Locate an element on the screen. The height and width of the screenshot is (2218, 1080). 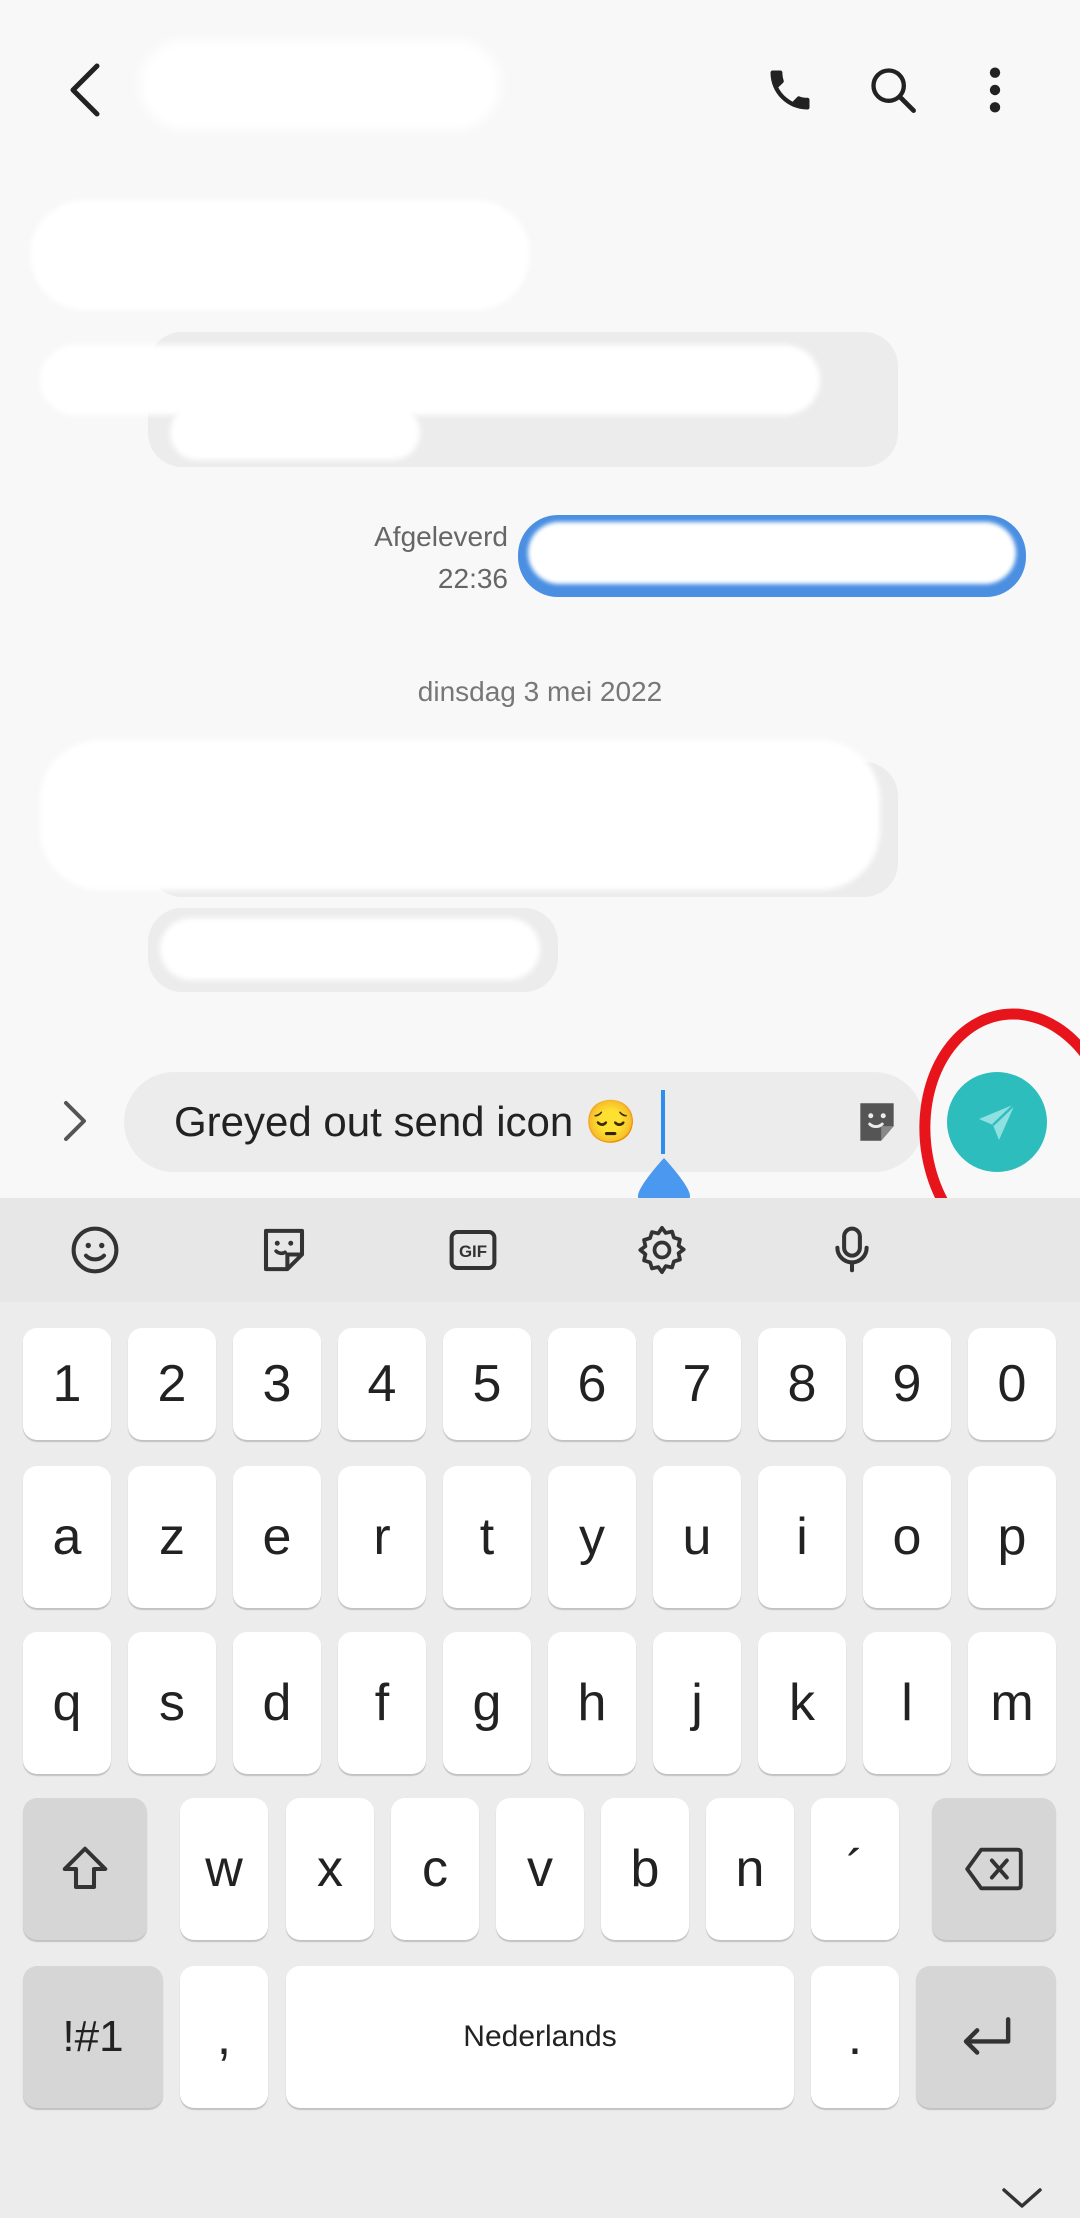
sticker-button is located at coordinates (877, 1122).